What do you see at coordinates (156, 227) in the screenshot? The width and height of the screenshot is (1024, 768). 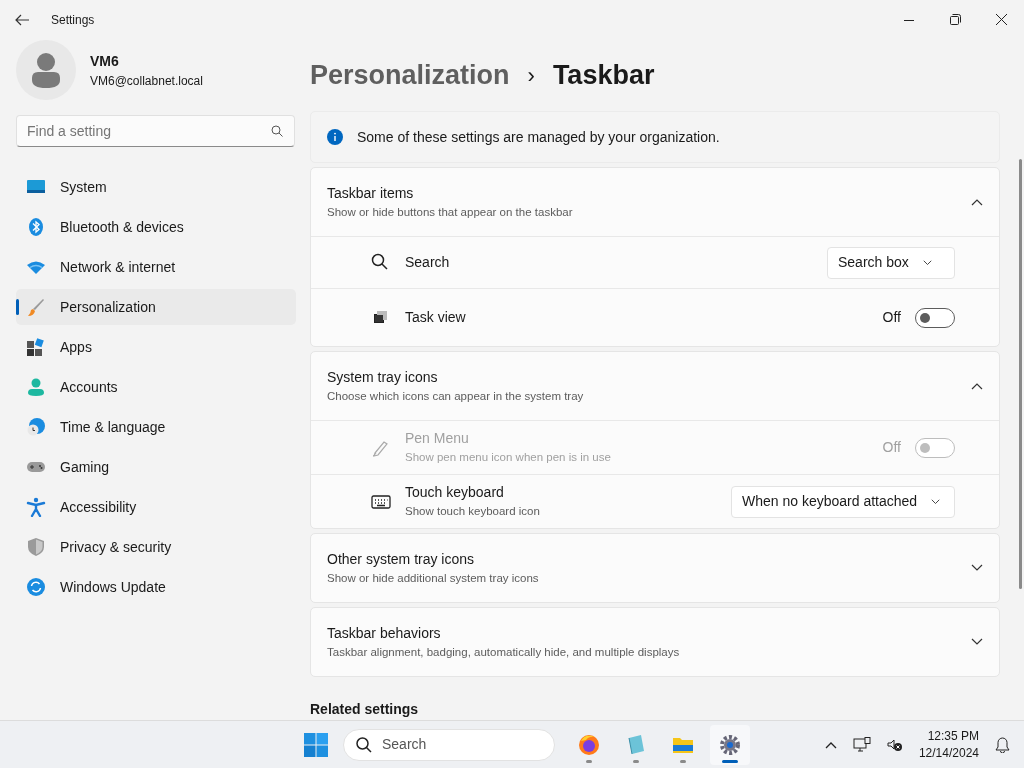 I see `nav-item: Bluetooth & devices` at bounding box center [156, 227].